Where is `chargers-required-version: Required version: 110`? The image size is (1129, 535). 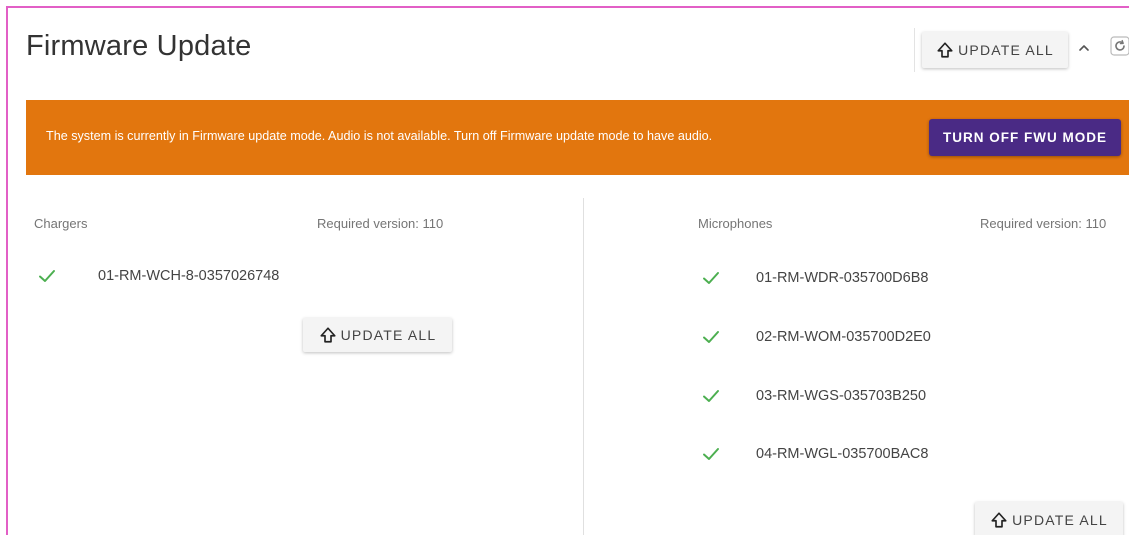
chargers-required-version: Required version: 110 is located at coordinates (380, 223).